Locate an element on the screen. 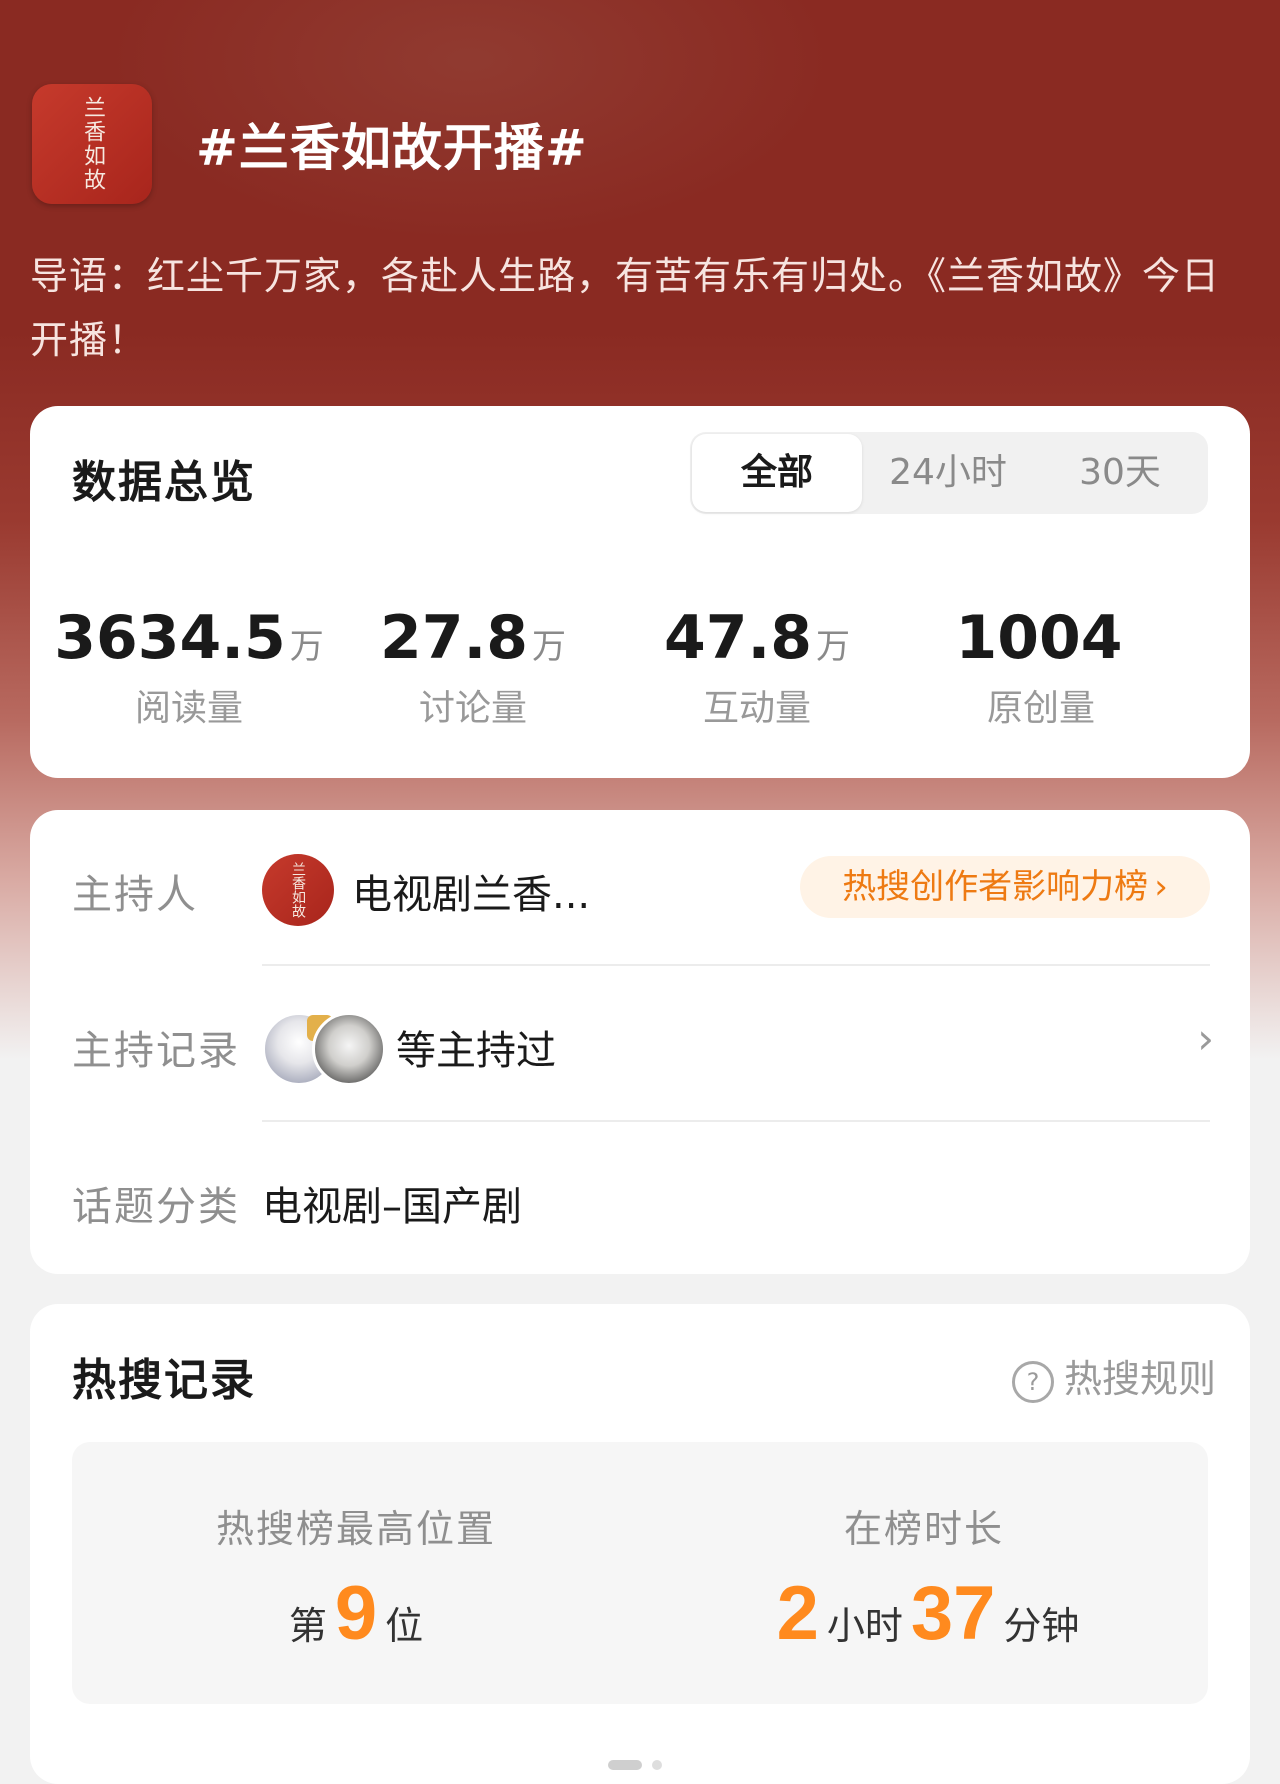 The image size is (1280, 1784). stat-value: 3634.5 is located at coordinates (170, 638).